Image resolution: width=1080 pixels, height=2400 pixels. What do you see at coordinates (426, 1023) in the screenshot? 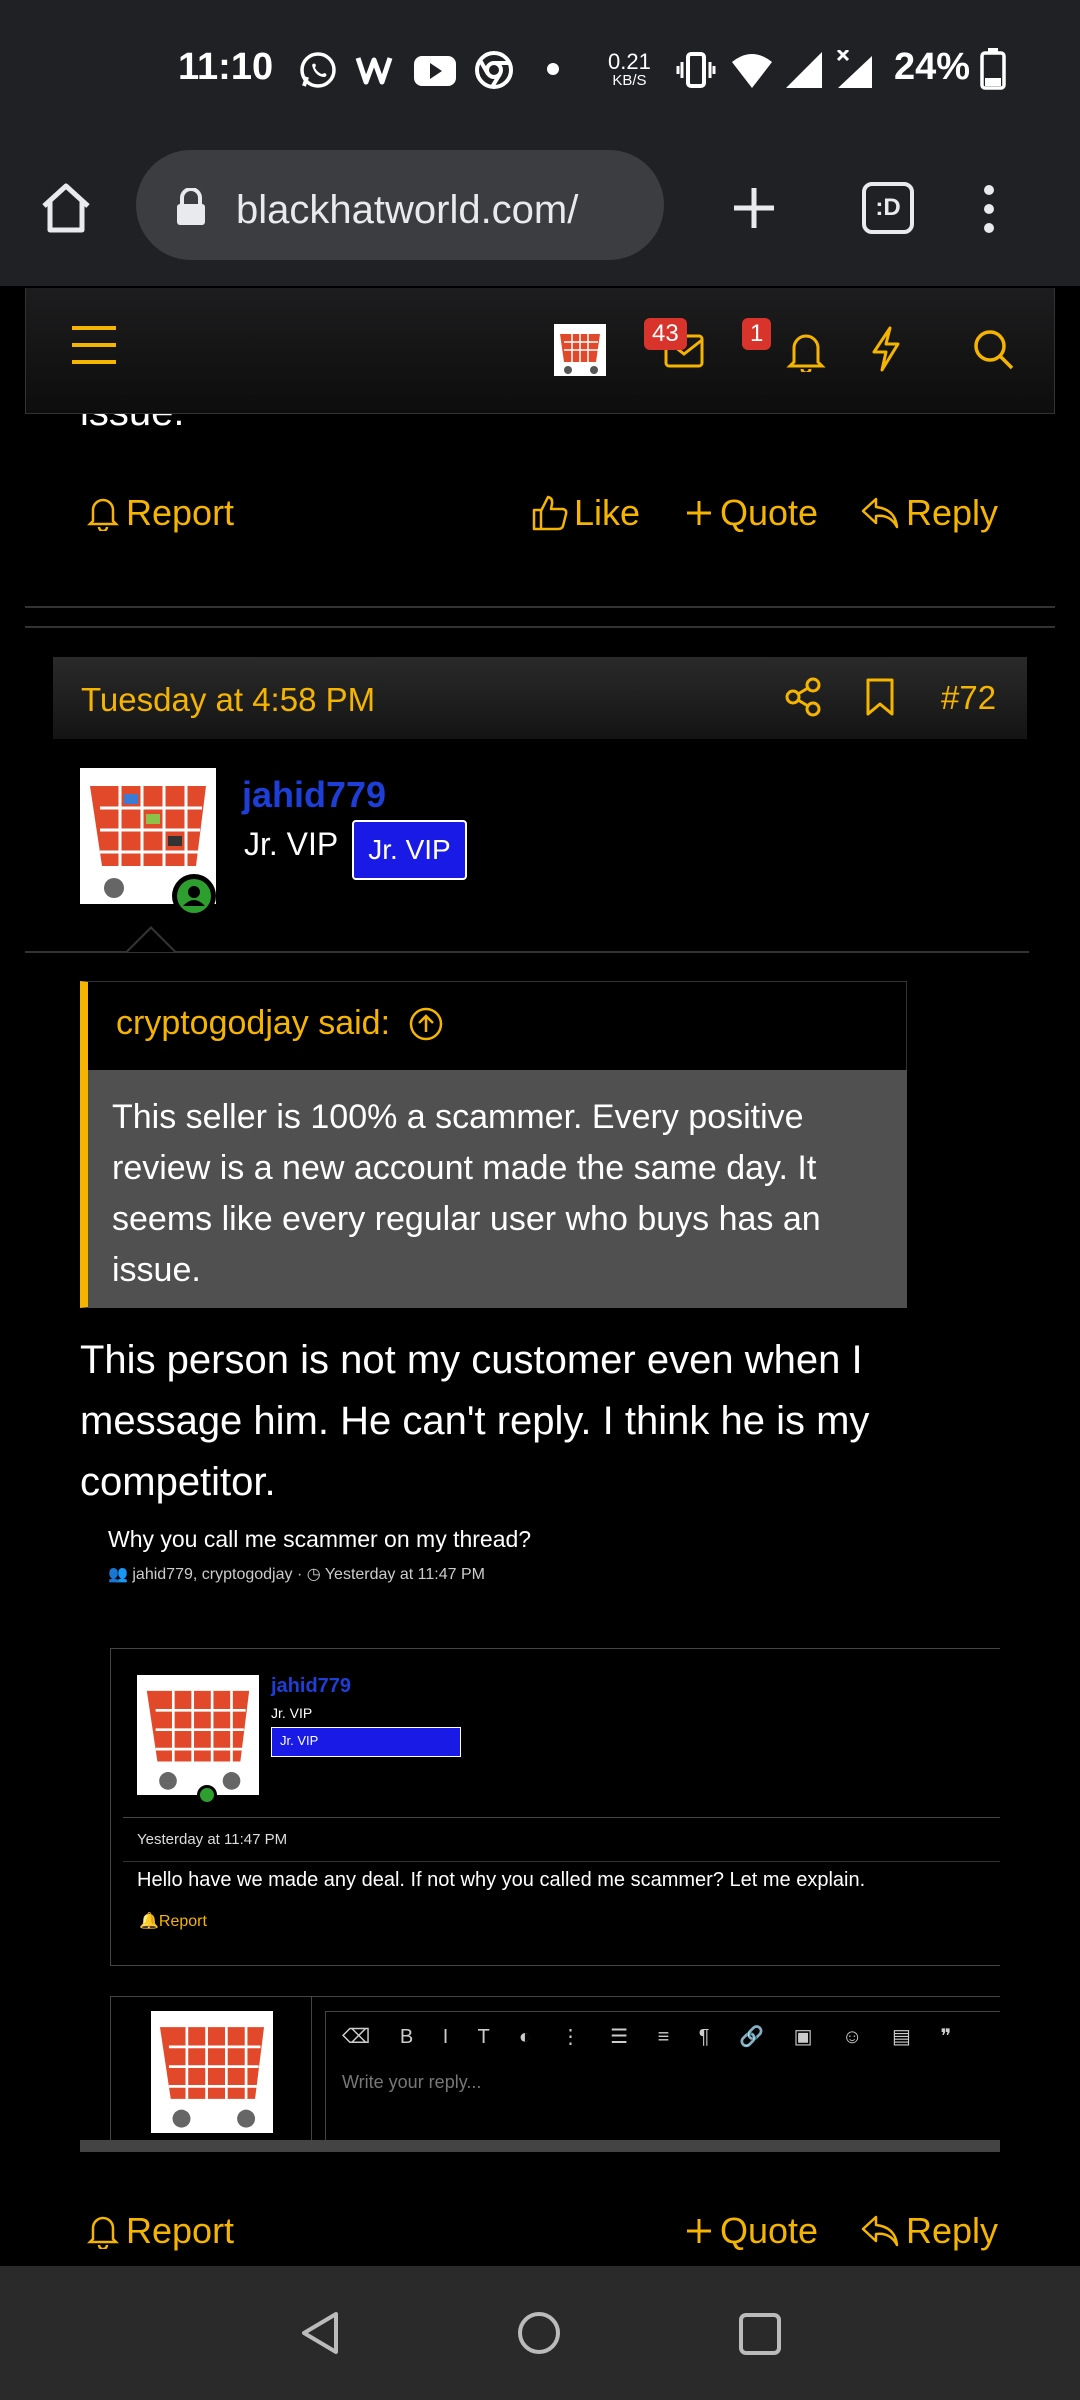
I see `jump-up-icon` at bounding box center [426, 1023].